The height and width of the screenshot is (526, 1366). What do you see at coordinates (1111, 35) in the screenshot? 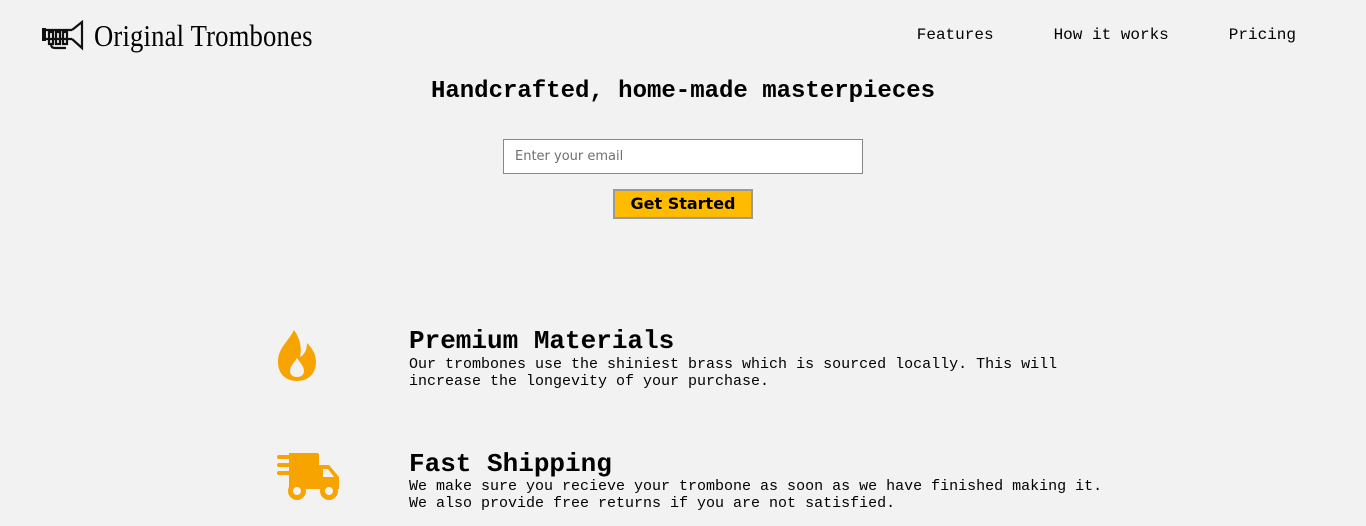
I see `nav-link-how-it-works: How it works` at bounding box center [1111, 35].